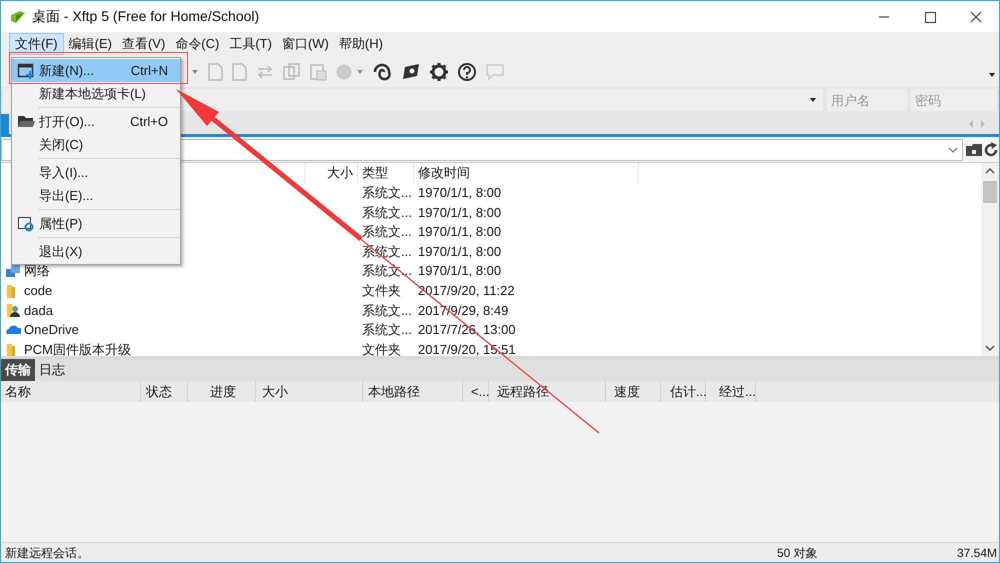  Describe the element at coordinates (146, 16) in the screenshot. I see `window-title: 桌面 - Xftp 5 (Free for Home/School)` at that location.